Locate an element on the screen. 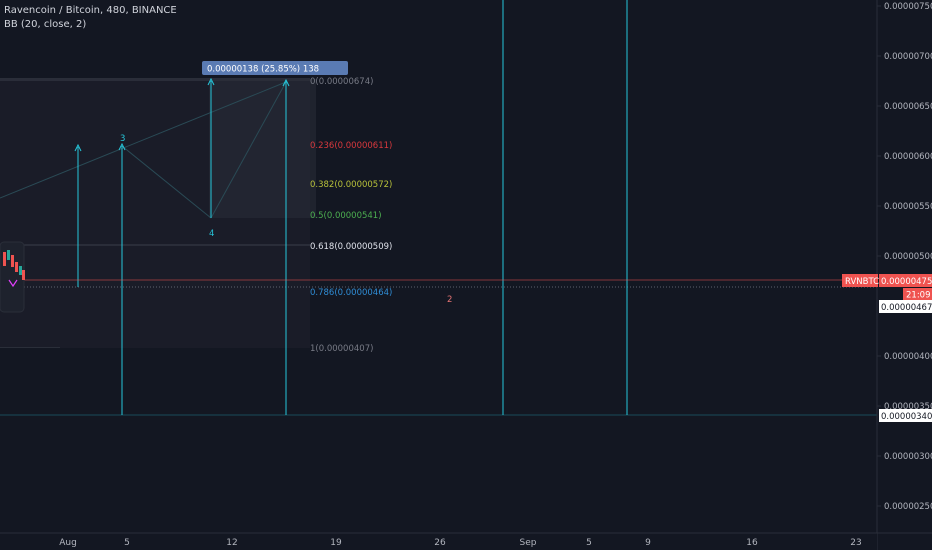  fib-label-1: 1(0.00000407) is located at coordinates (341, 349).